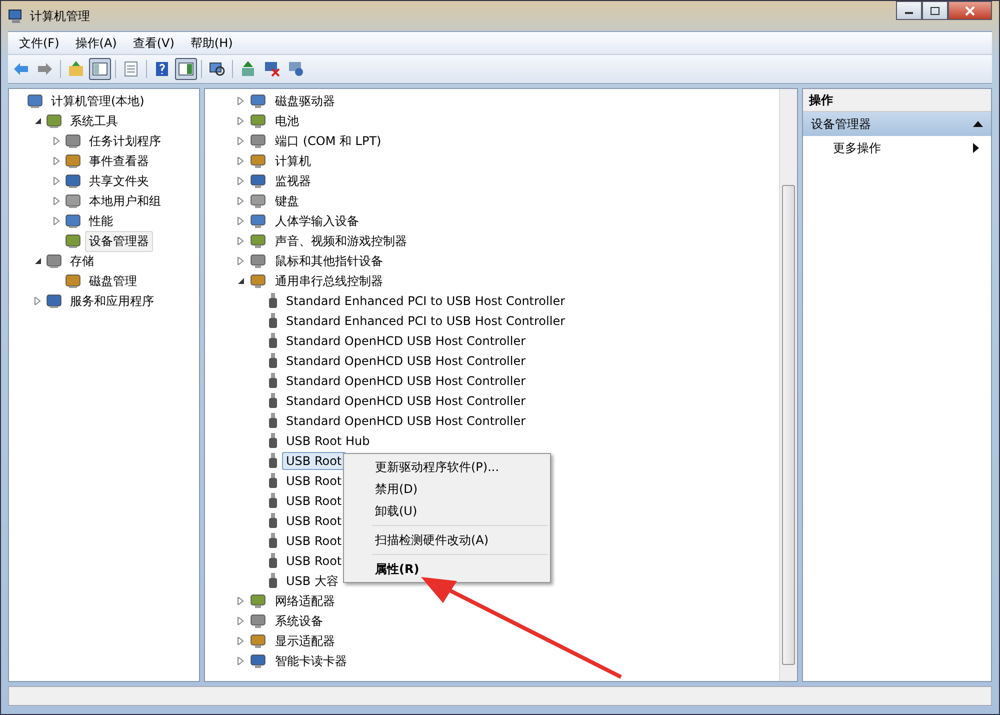 The width and height of the screenshot is (1000, 715). I want to click on tree-item: 人体学输入设备, so click(317, 221).